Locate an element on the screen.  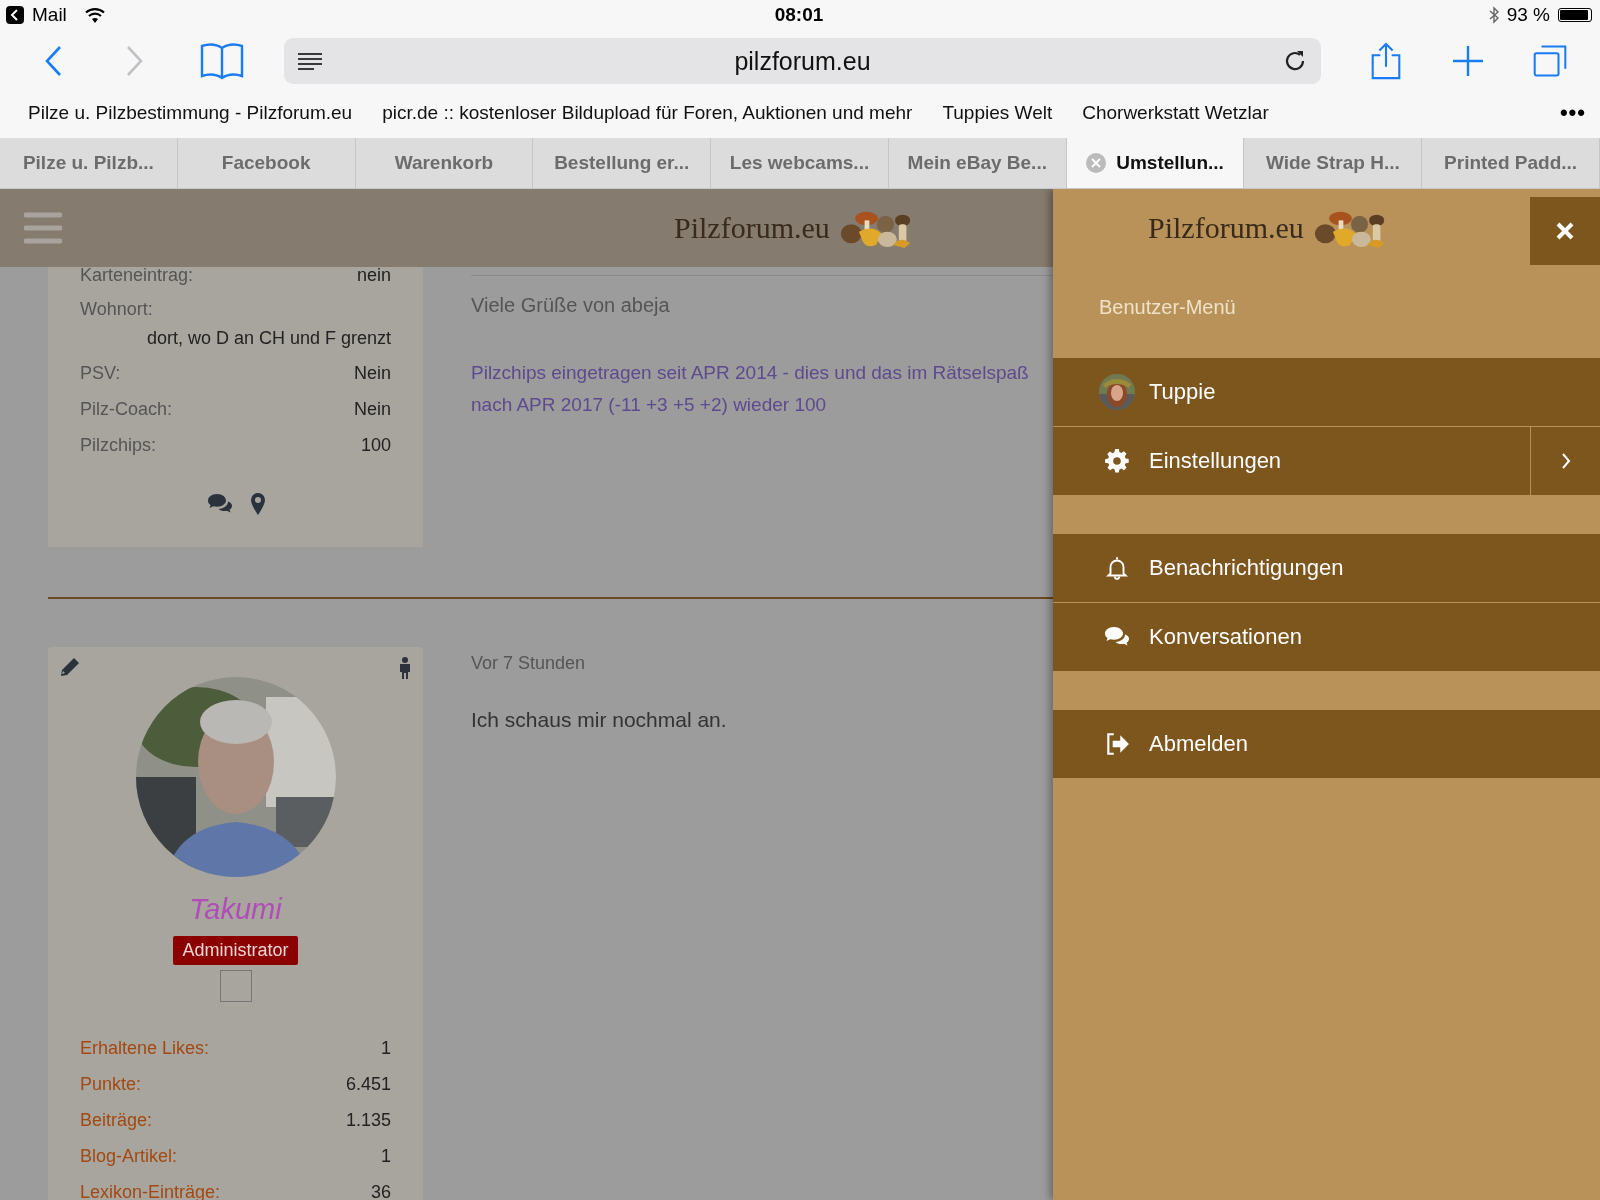
post-message: Ich schaus mir nochmal an. is located at coordinates (599, 720).